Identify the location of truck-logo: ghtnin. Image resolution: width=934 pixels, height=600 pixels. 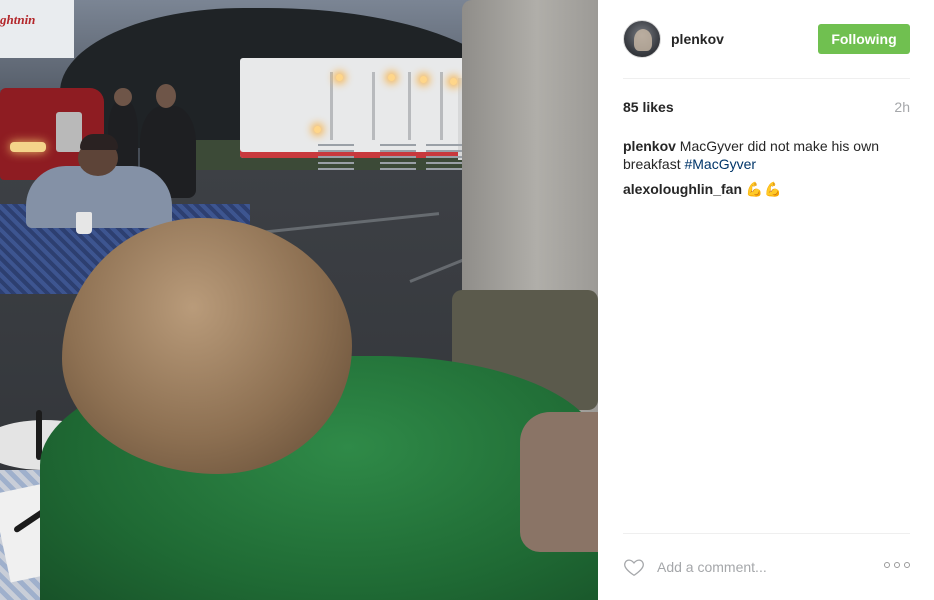
(18, 19).